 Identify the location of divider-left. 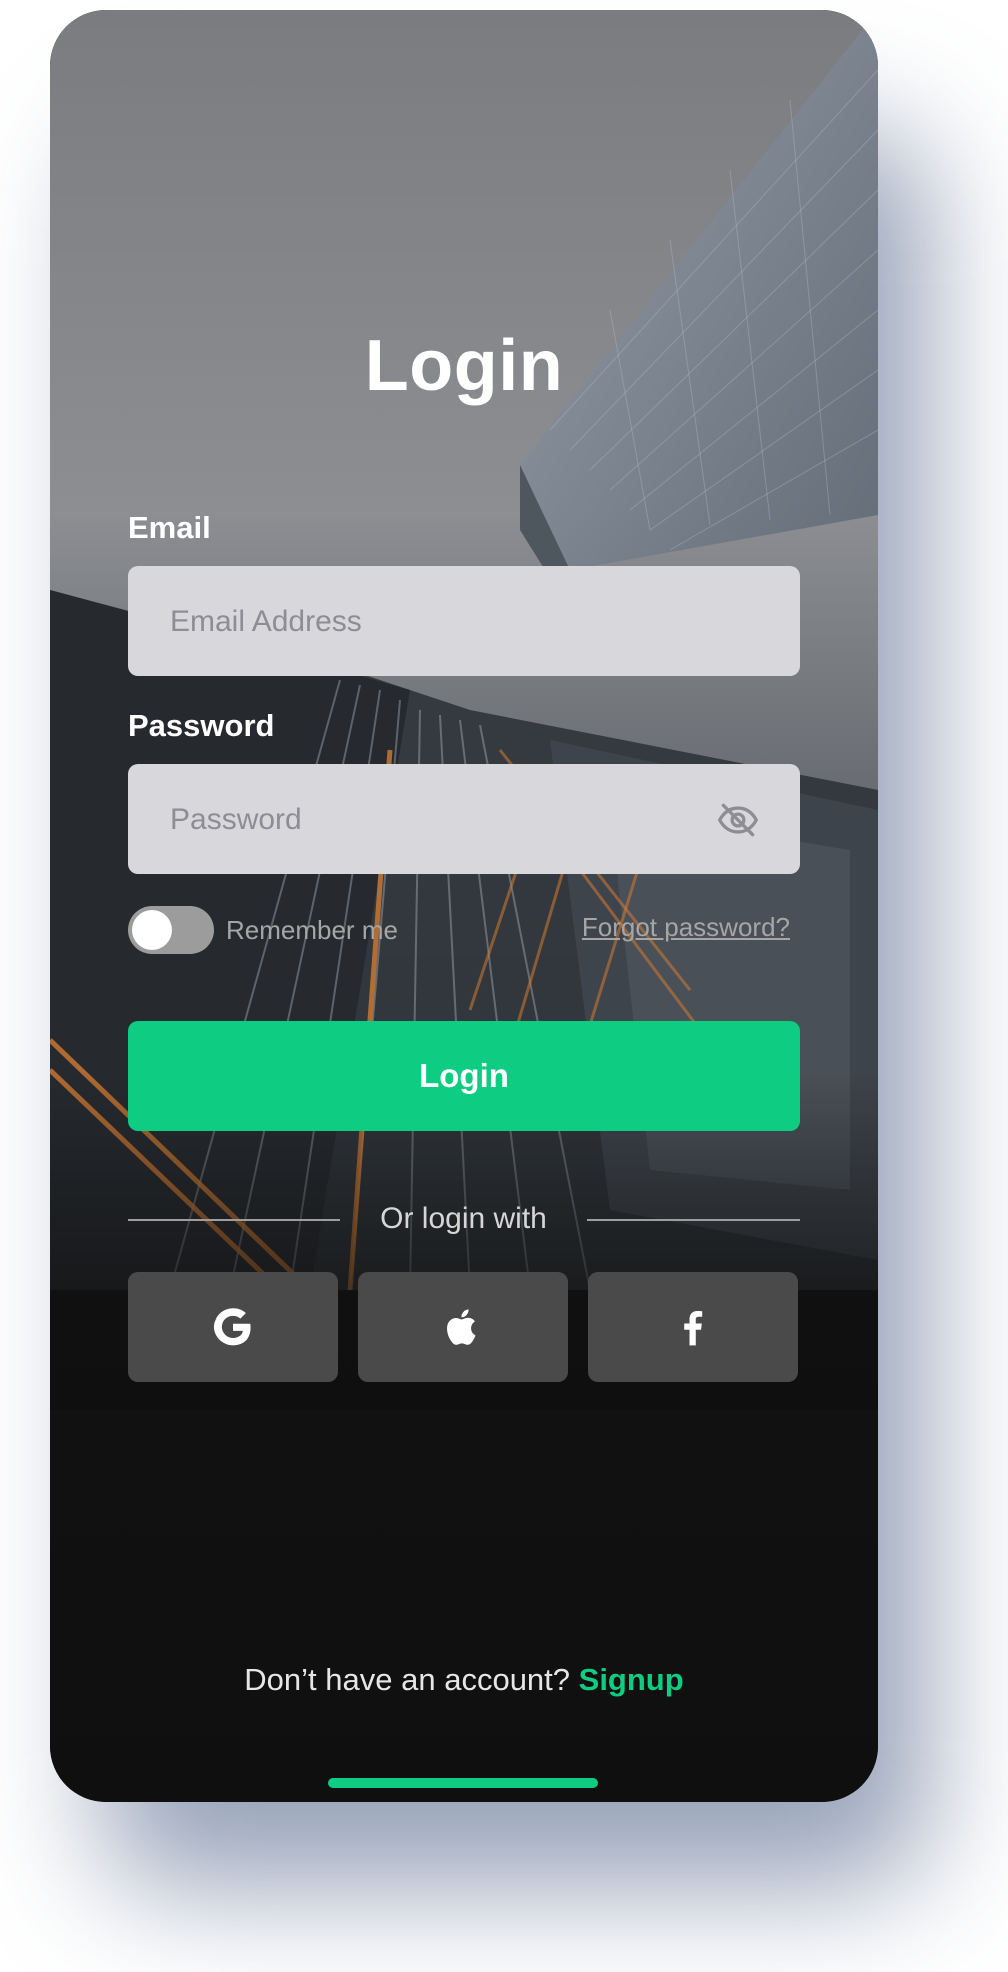
(234, 1220).